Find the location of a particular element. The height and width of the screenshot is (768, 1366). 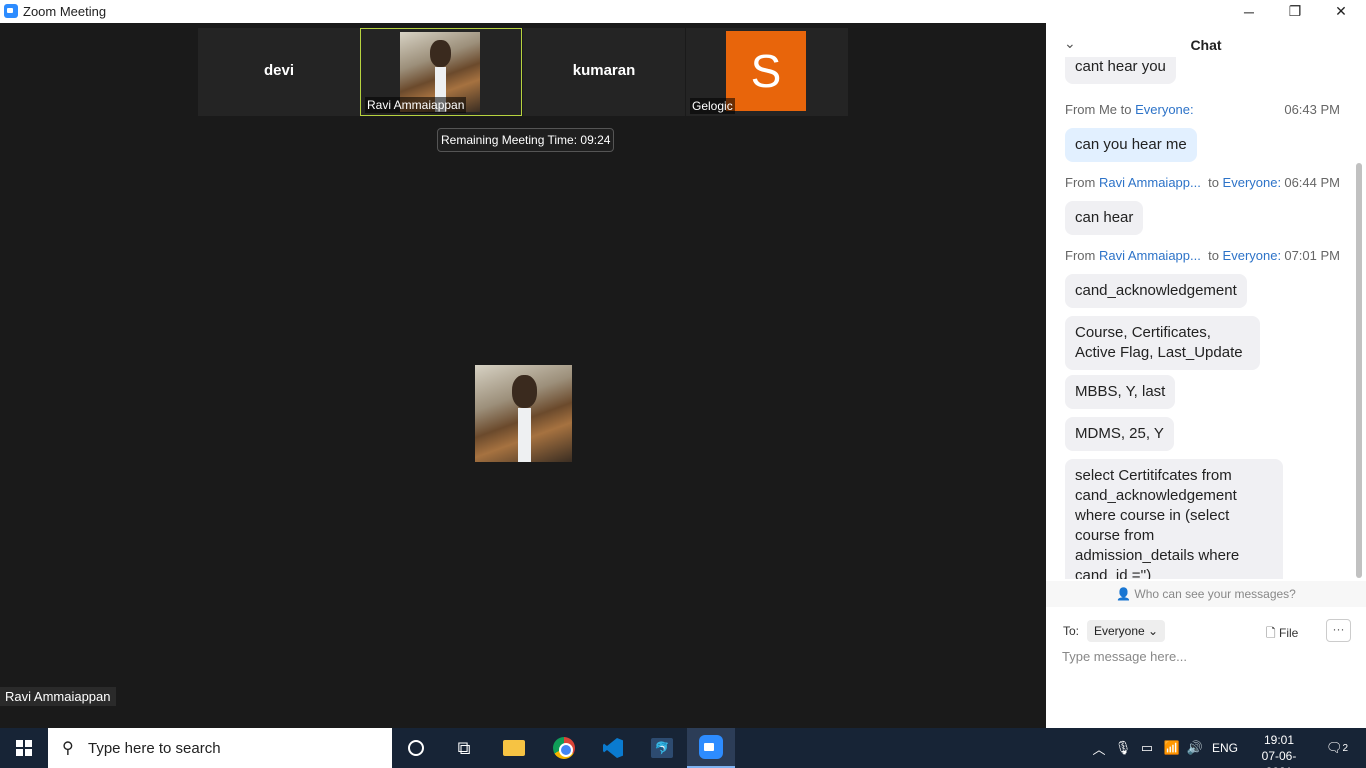

language-indicator: ENG is located at coordinates (1225, 748).